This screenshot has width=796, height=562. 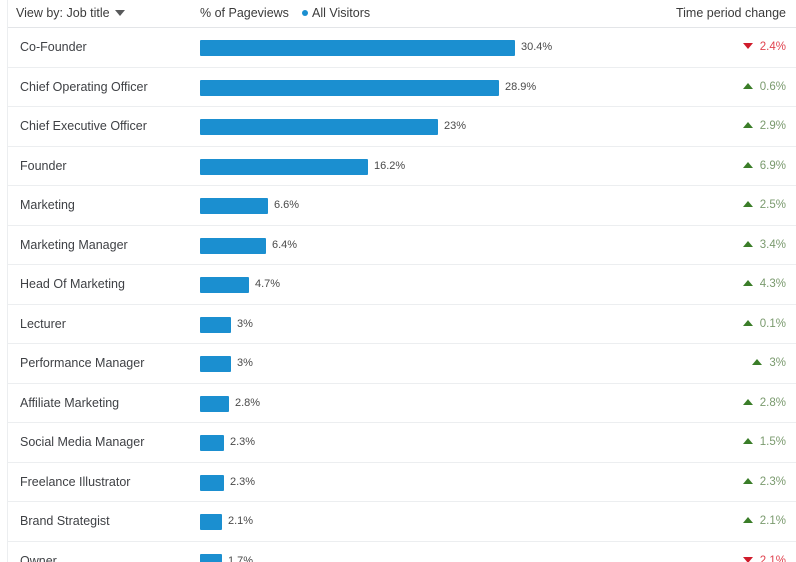 What do you see at coordinates (38, 557) in the screenshot?
I see `job-title-label: Owner` at bounding box center [38, 557].